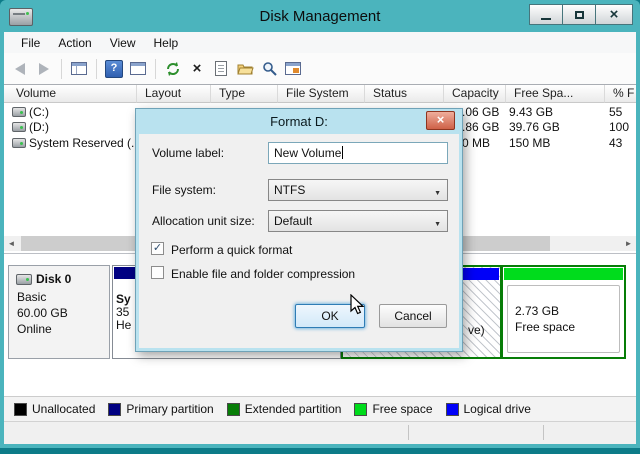 The image size is (640, 454). What do you see at coordinates (184, 190) in the screenshot?
I see `file-system-label: File system:` at bounding box center [184, 190].